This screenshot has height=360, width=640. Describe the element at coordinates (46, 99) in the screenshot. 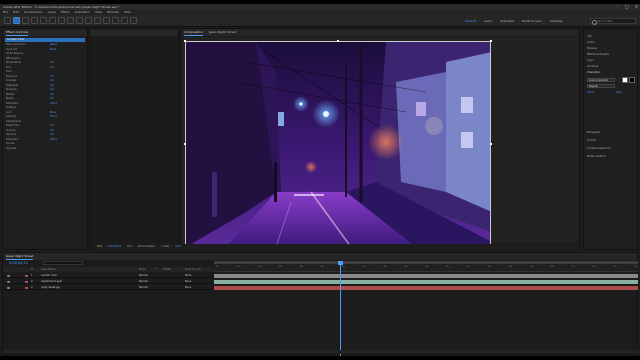

I see `effect-property-row: Blacks 0.0` at that location.